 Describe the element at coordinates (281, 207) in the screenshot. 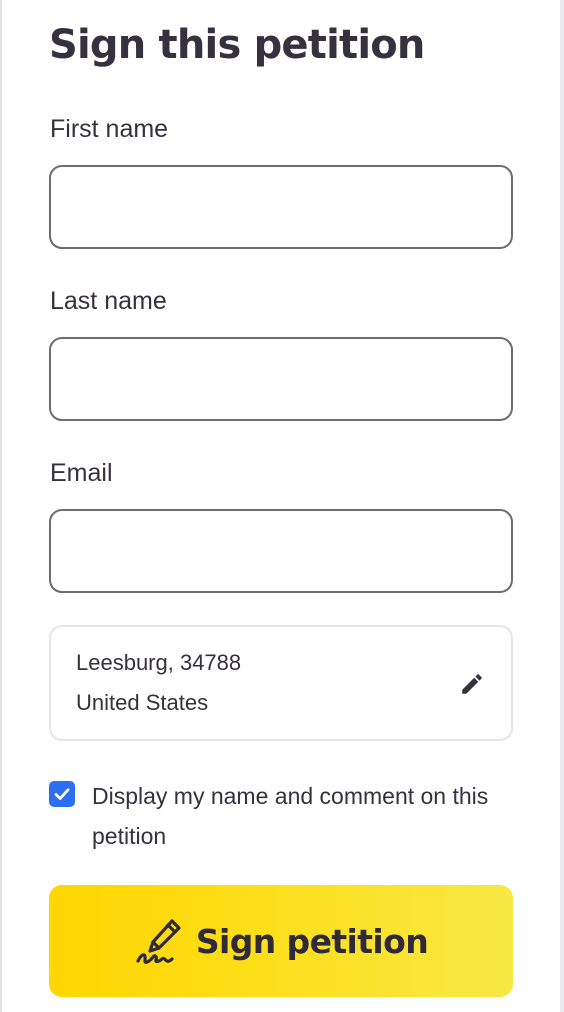

I see `first-name-input` at that location.